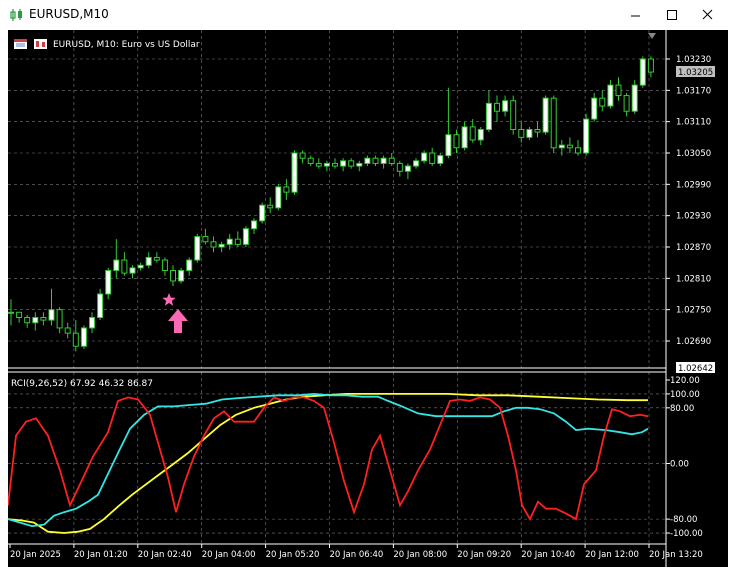 The height and width of the screenshot is (576, 736). I want to click on minimize-button, so click(636, 15).